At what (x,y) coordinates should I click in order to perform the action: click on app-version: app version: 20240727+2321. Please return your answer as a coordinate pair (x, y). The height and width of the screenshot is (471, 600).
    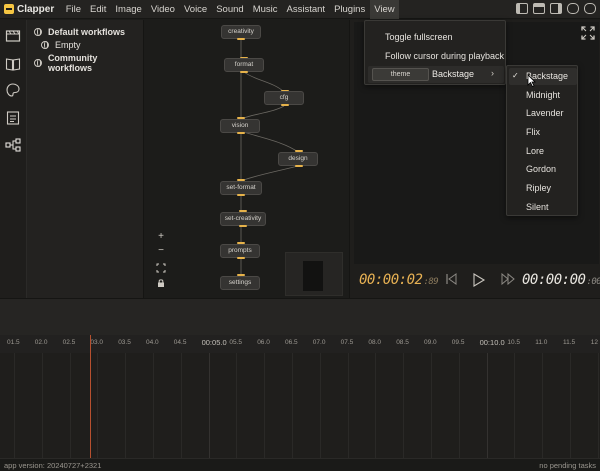
    Looking at the image, I should click on (53, 465).